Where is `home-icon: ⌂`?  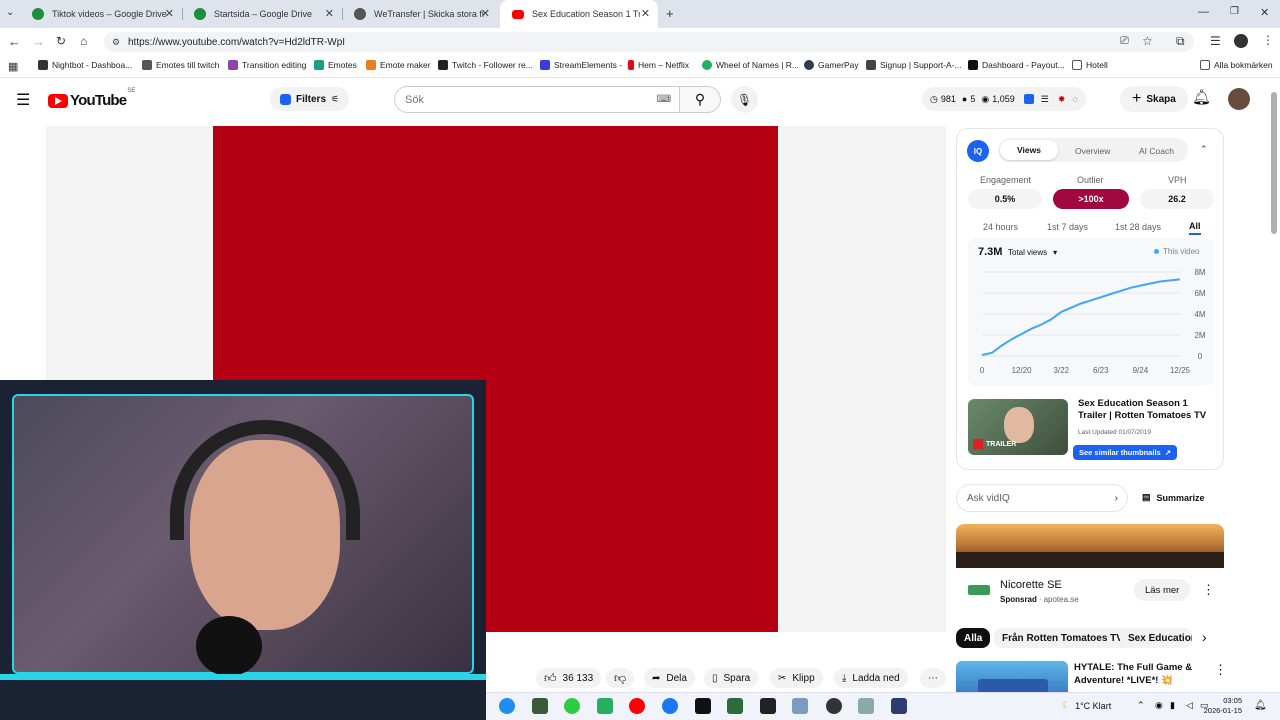
home-icon: ⌂ is located at coordinates (83, 41).